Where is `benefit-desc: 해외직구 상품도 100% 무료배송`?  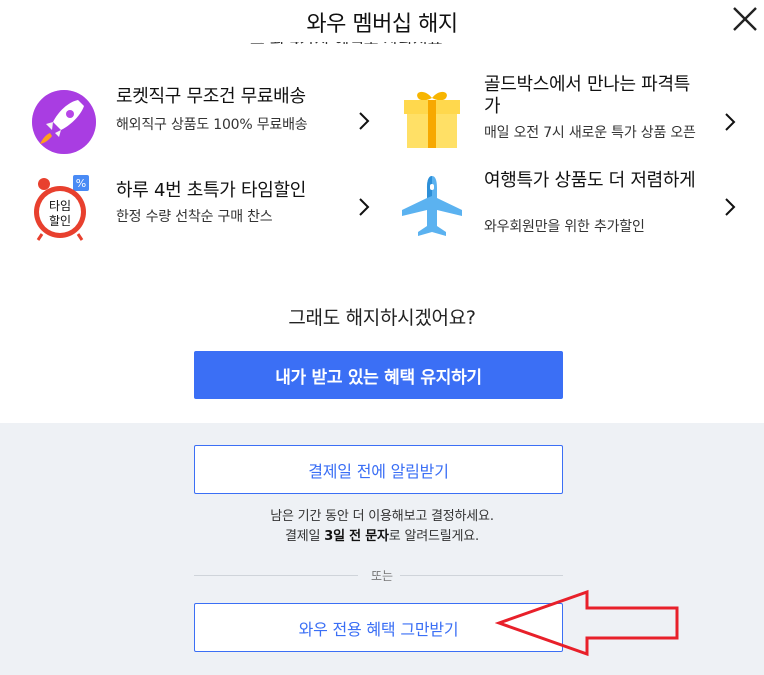 benefit-desc: 해외직구 상품도 100% 무료배송 is located at coordinates (212, 125).